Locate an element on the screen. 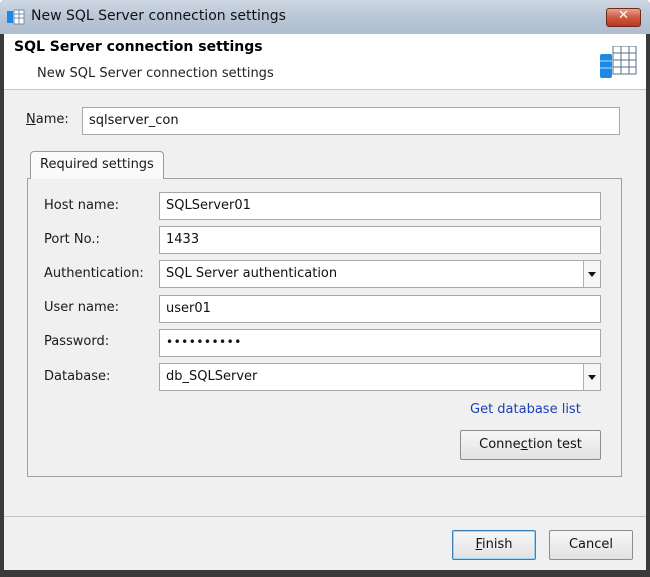 The image size is (650, 577). name-input: sqlserver_con is located at coordinates (351, 121).